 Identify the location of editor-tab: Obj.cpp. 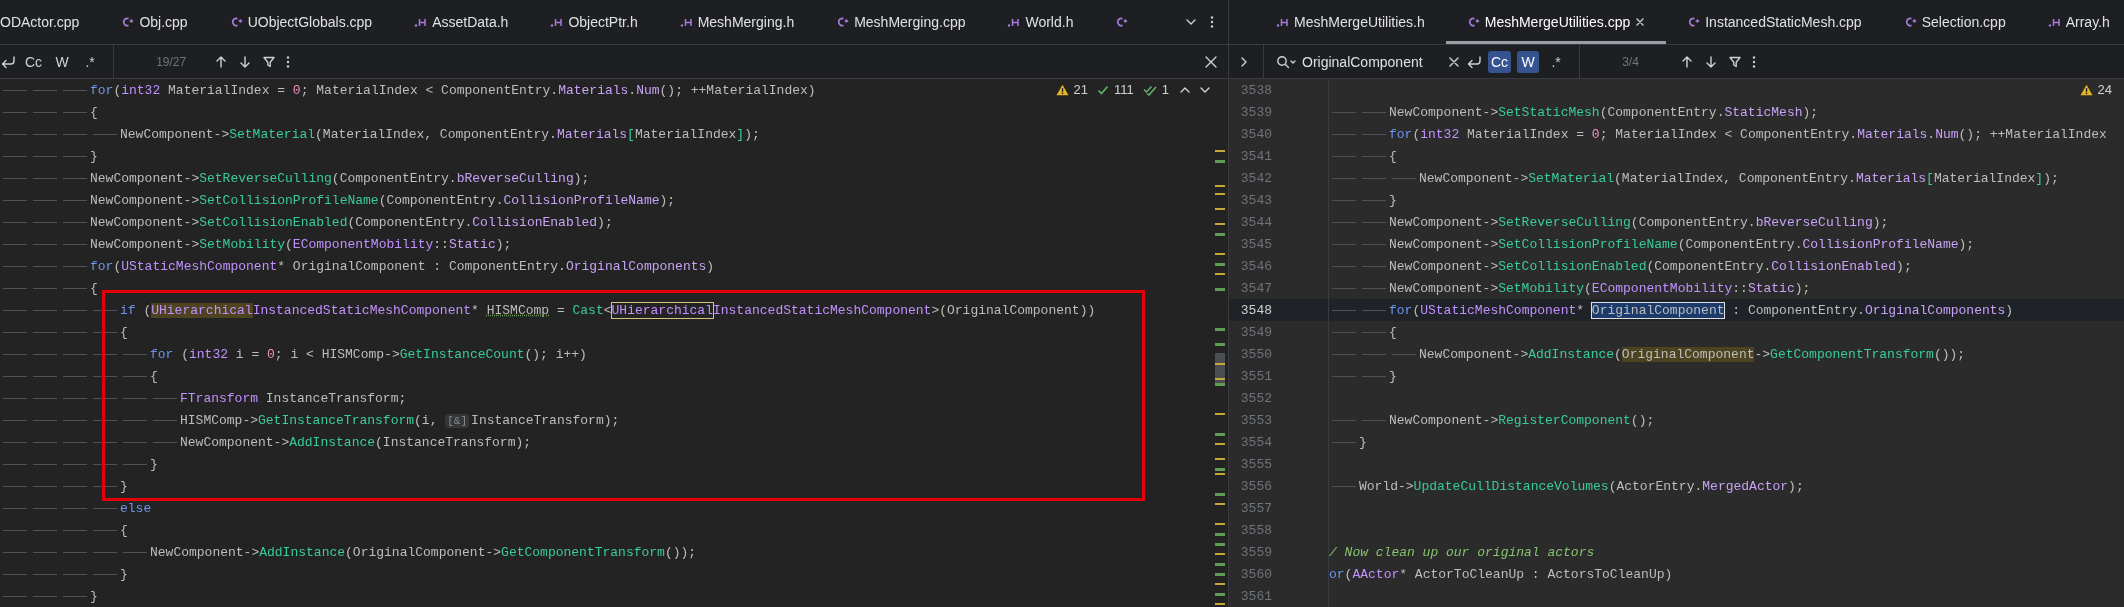
(154, 22).